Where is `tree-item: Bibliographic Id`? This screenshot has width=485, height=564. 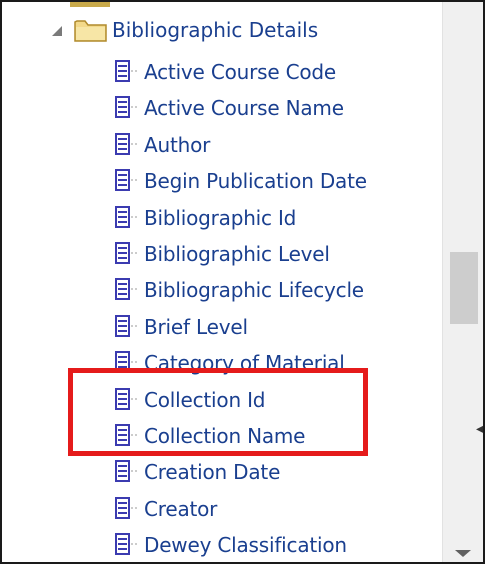 tree-item: Bibliographic Id is located at coordinates (205, 218).